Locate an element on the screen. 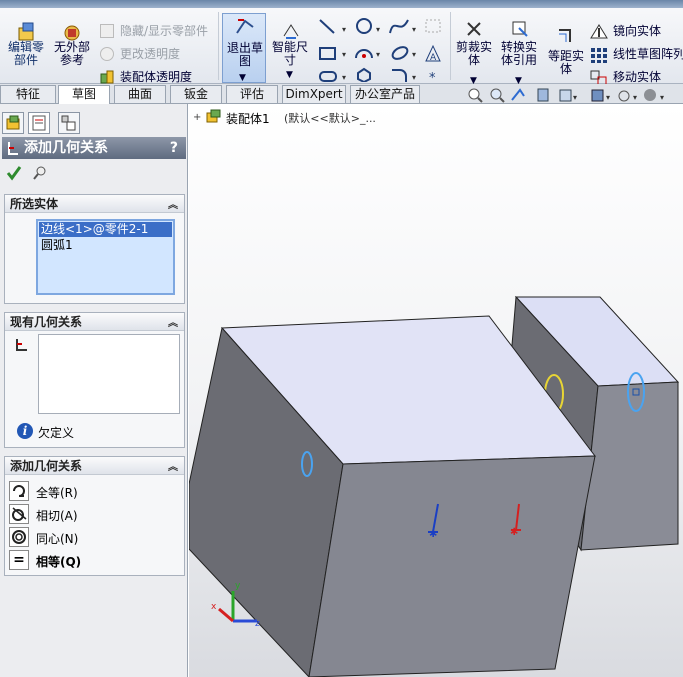  ellipse-tool-icon is located at coordinates (400, 53).